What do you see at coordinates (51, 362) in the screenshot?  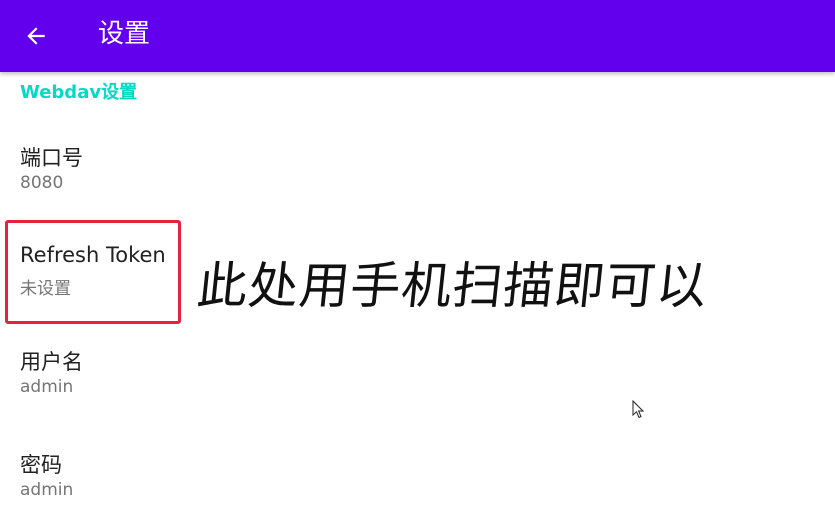 I see `pref-username-title: 用户名` at bounding box center [51, 362].